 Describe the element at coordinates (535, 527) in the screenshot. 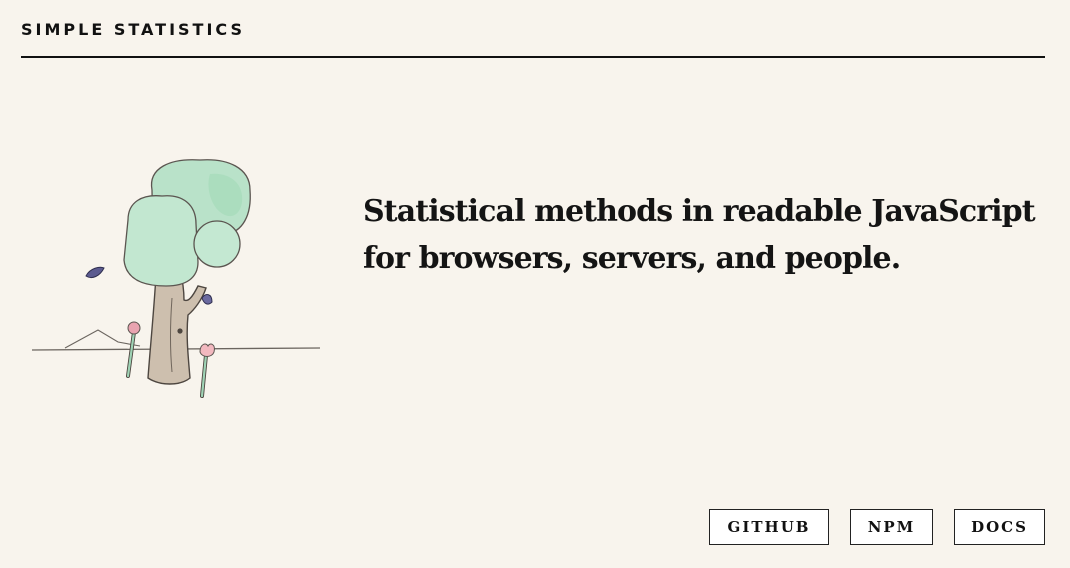

I see `nav-links: GITHUB NPM DOCS` at that location.